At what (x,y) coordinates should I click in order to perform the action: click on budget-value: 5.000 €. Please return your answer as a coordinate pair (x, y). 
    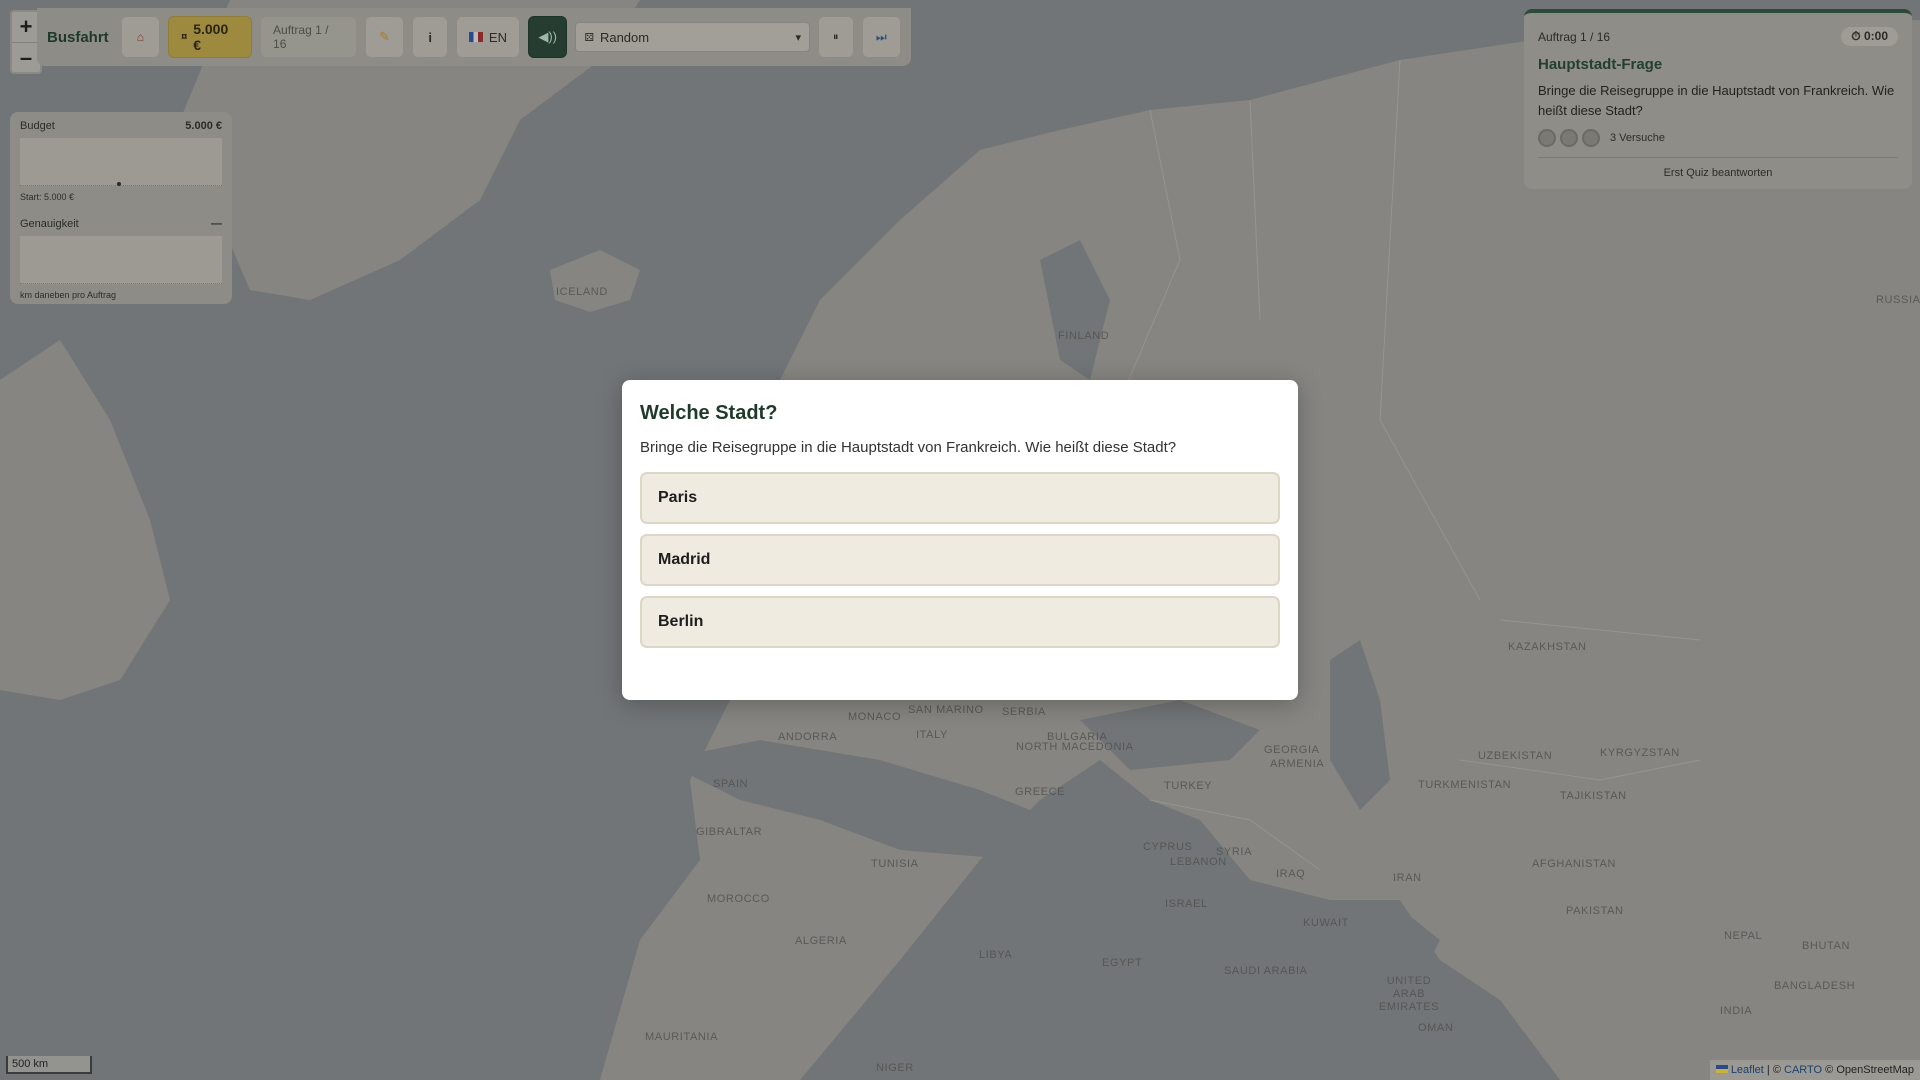
    Looking at the image, I should click on (203, 126).